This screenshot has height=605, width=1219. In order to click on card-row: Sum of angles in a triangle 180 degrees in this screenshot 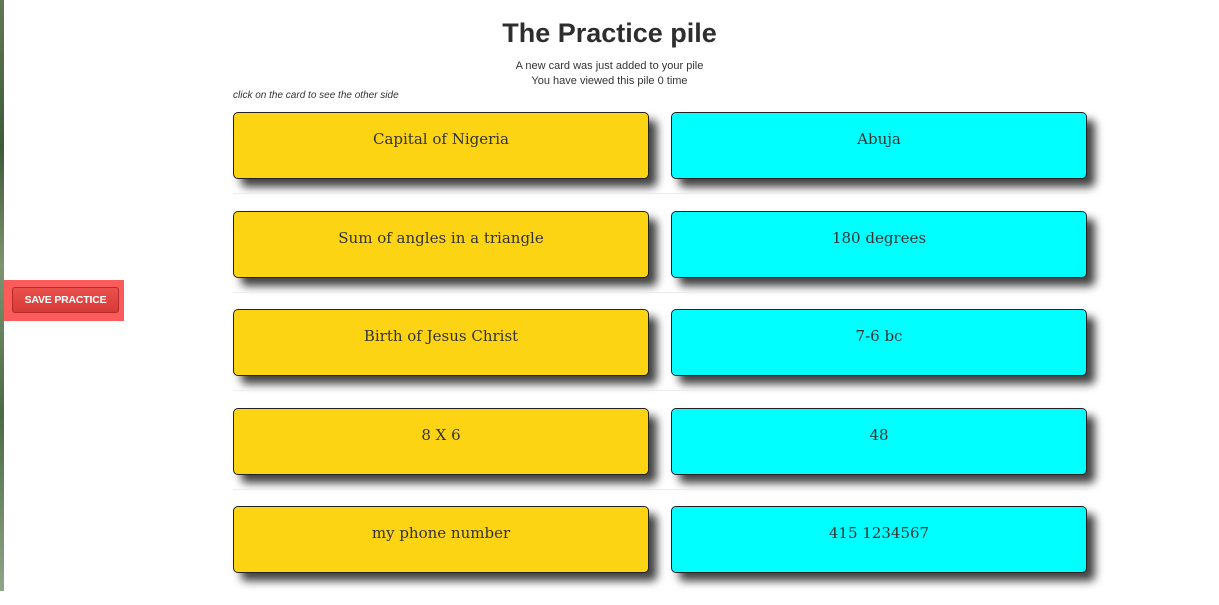, I will do `click(660, 260)`.